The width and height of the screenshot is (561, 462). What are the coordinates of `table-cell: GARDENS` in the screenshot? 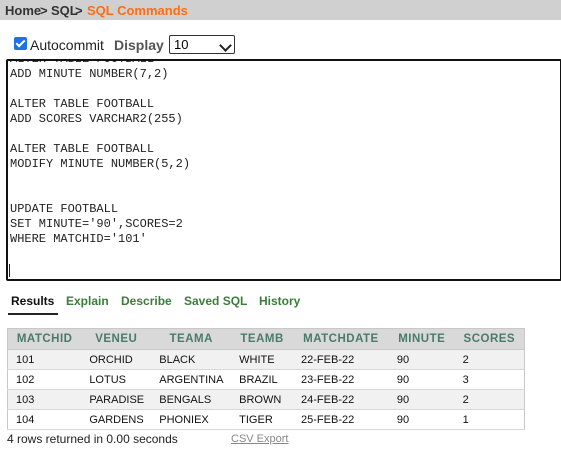 It's located at (116, 419).